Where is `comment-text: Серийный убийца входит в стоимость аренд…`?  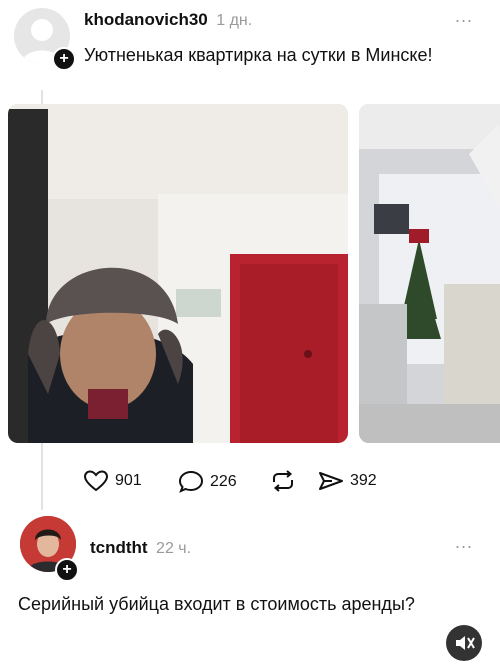
comment-text: Серийный убийца входит в стоимость аренд… is located at coordinates (216, 604).